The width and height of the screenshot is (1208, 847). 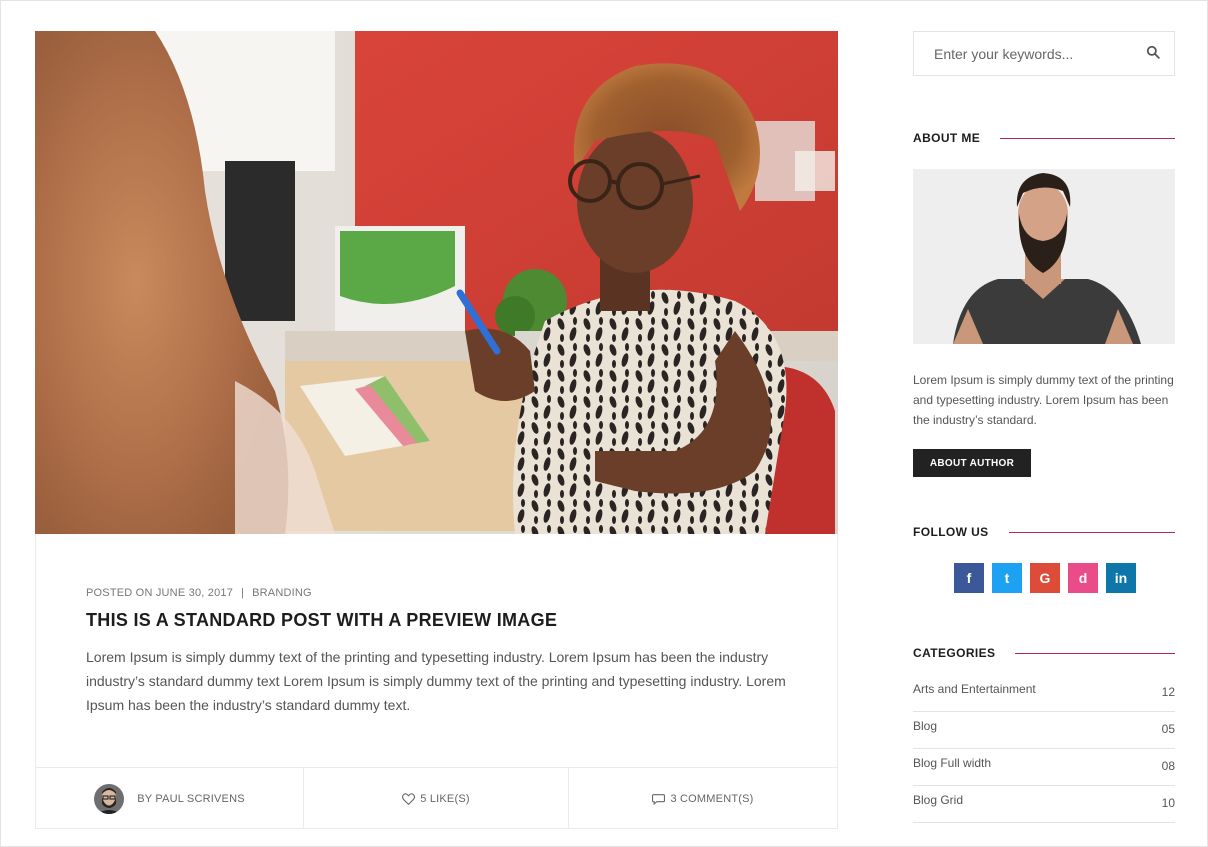 What do you see at coordinates (160, 593) in the screenshot?
I see `post-date: POSTED ON JUNE 30, 2017` at bounding box center [160, 593].